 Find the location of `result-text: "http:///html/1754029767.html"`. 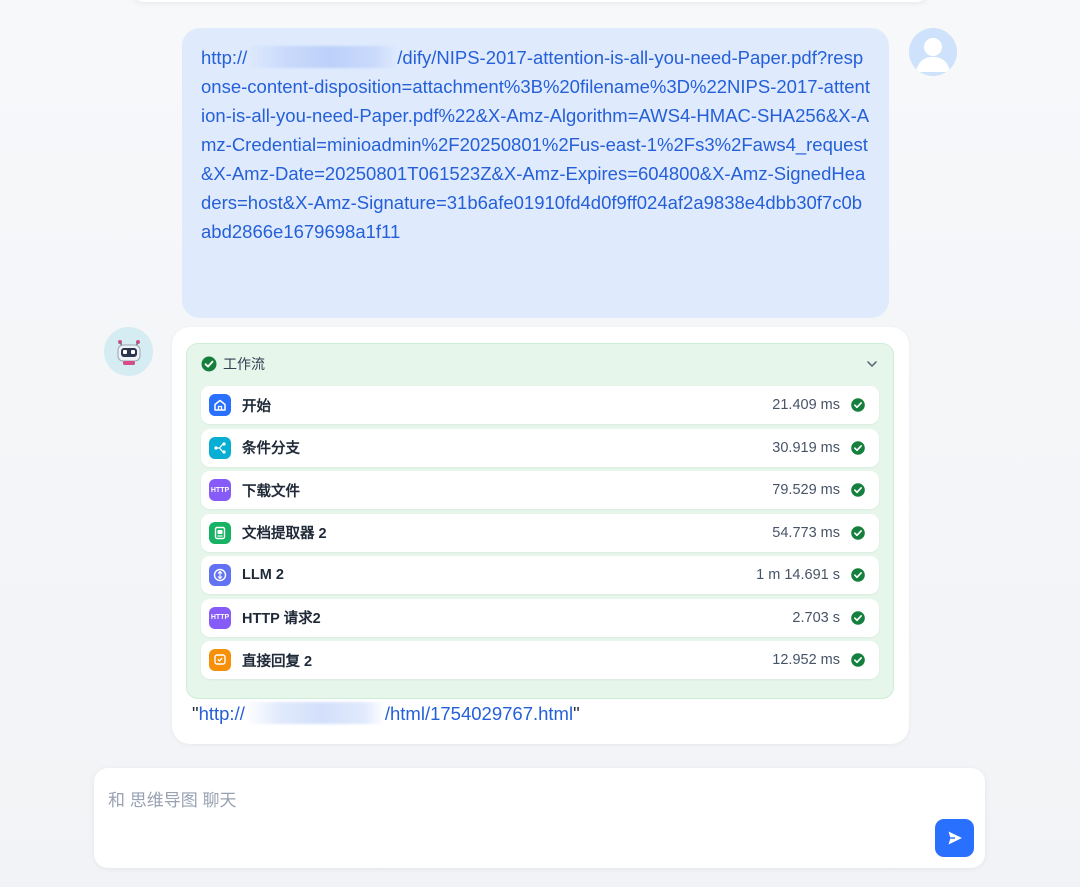

result-text: "http:///html/1754029767.html" is located at coordinates (386, 713).